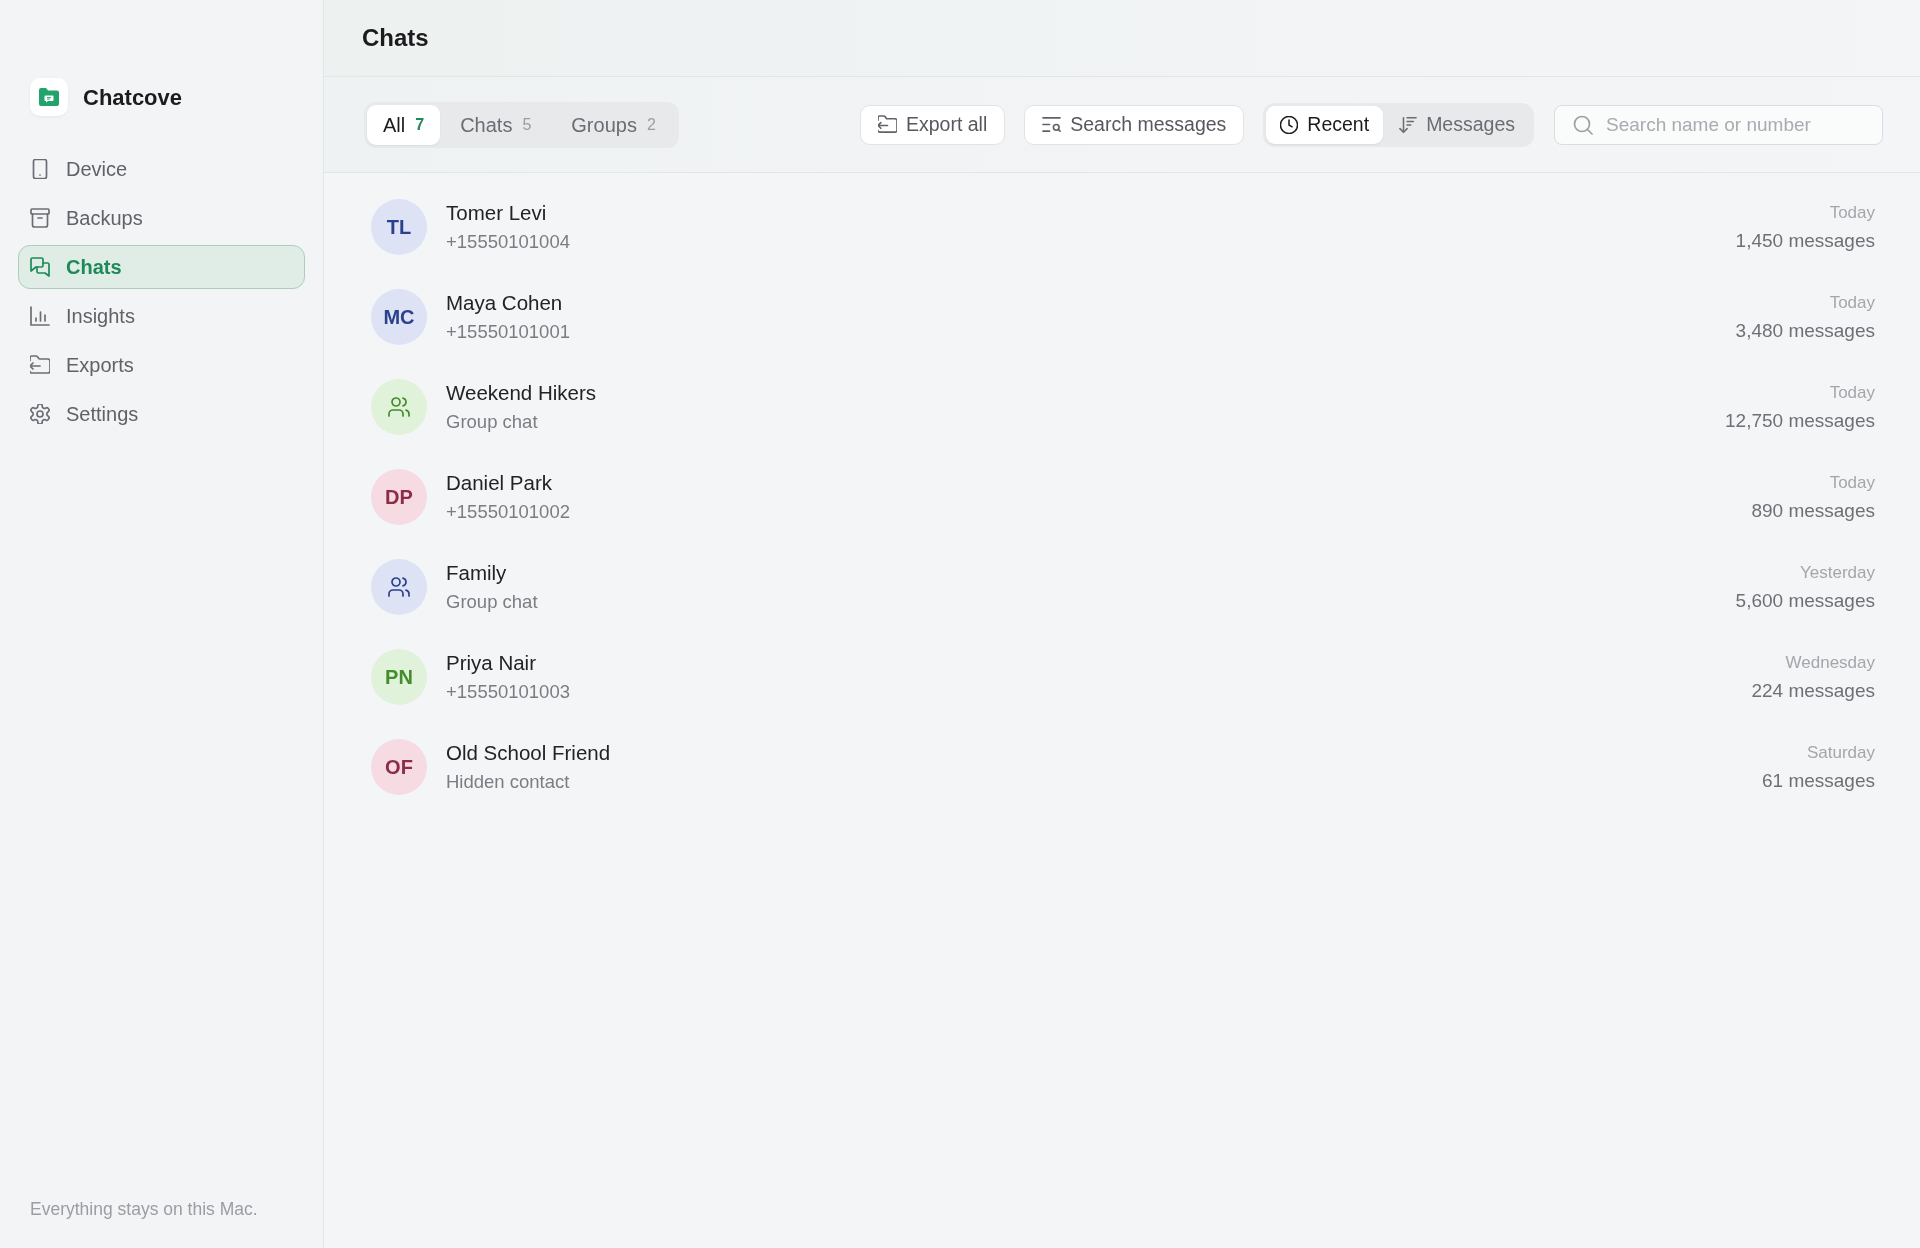  Describe the element at coordinates (49, 97) in the screenshot. I see `chat-folder-icon` at that location.